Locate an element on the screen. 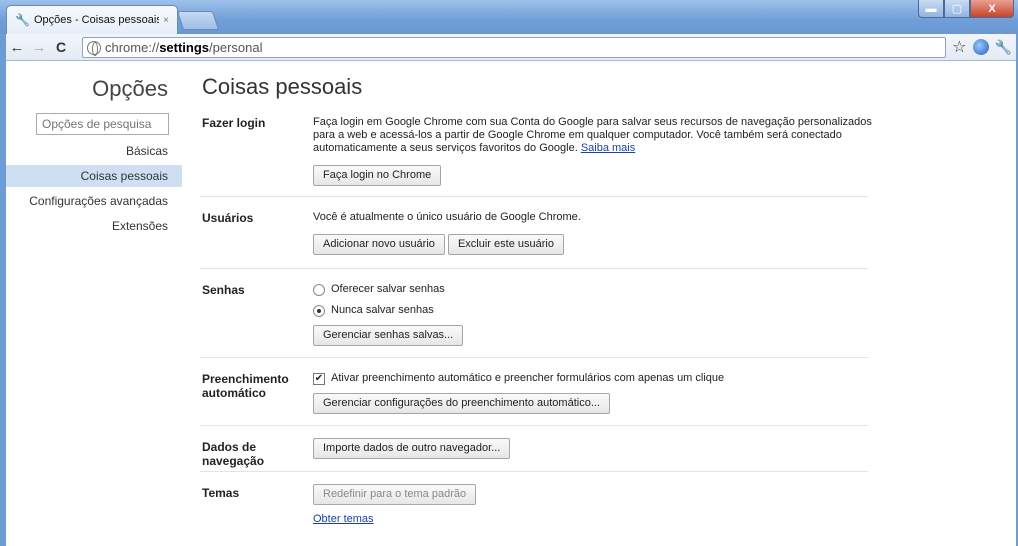 The height and width of the screenshot is (546, 1018). search-input is located at coordinates (102, 124).